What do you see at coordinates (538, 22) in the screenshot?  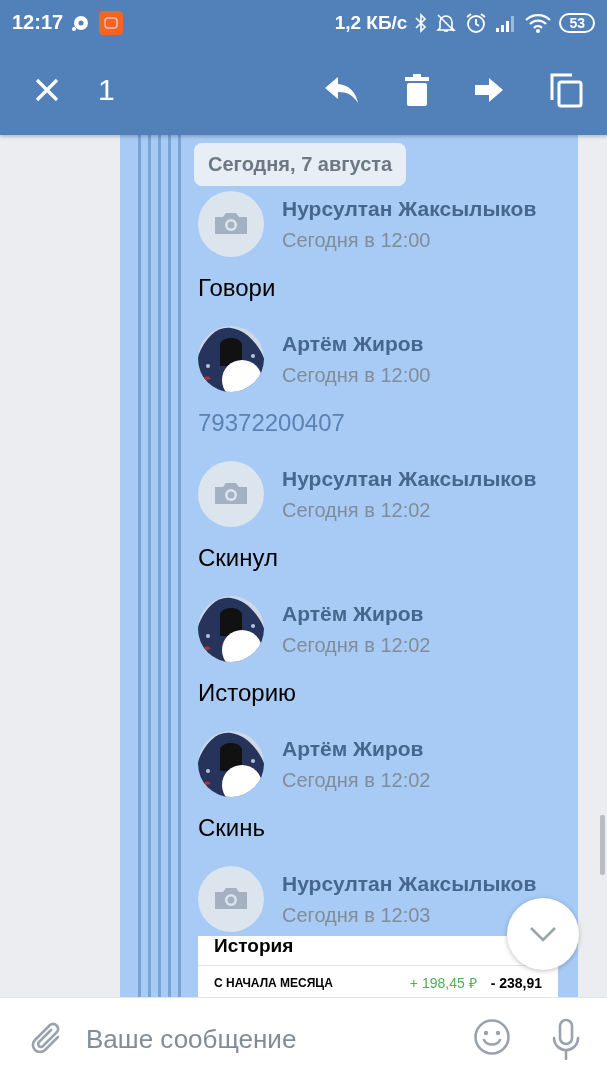 I see `wifi-icon` at bounding box center [538, 22].